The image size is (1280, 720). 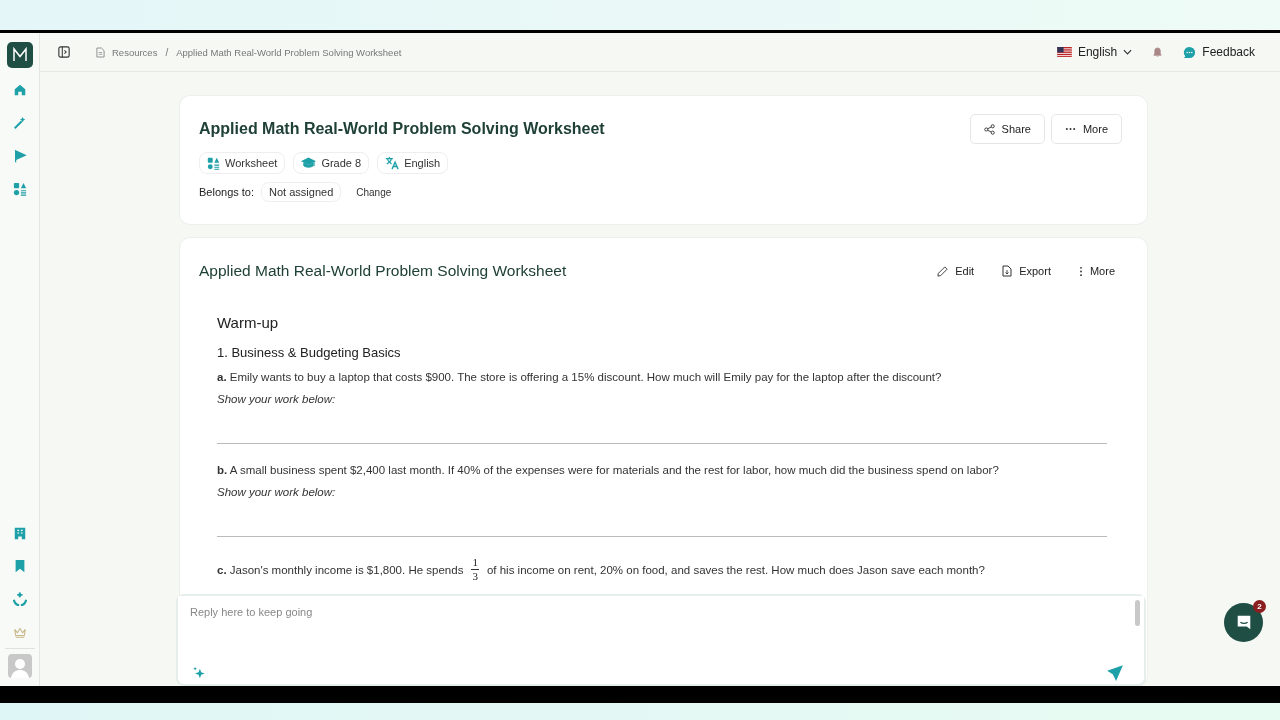 What do you see at coordinates (661, 640) in the screenshot?
I see `reply-box: Reply here to keep going` at bounding box center [661, 640].